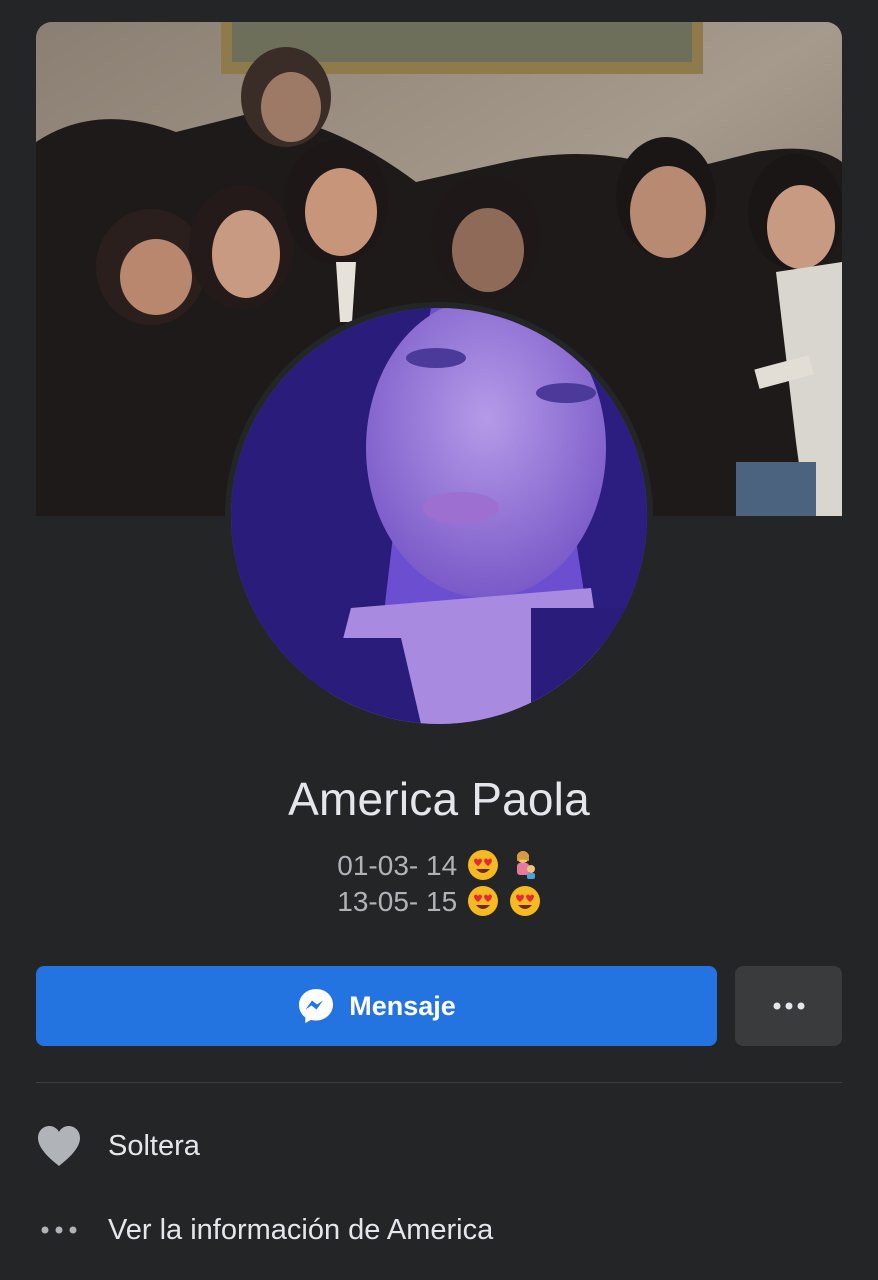 The image size is (878, 1280). I want to click on message-button: Mensaje, so click(376, 1006).